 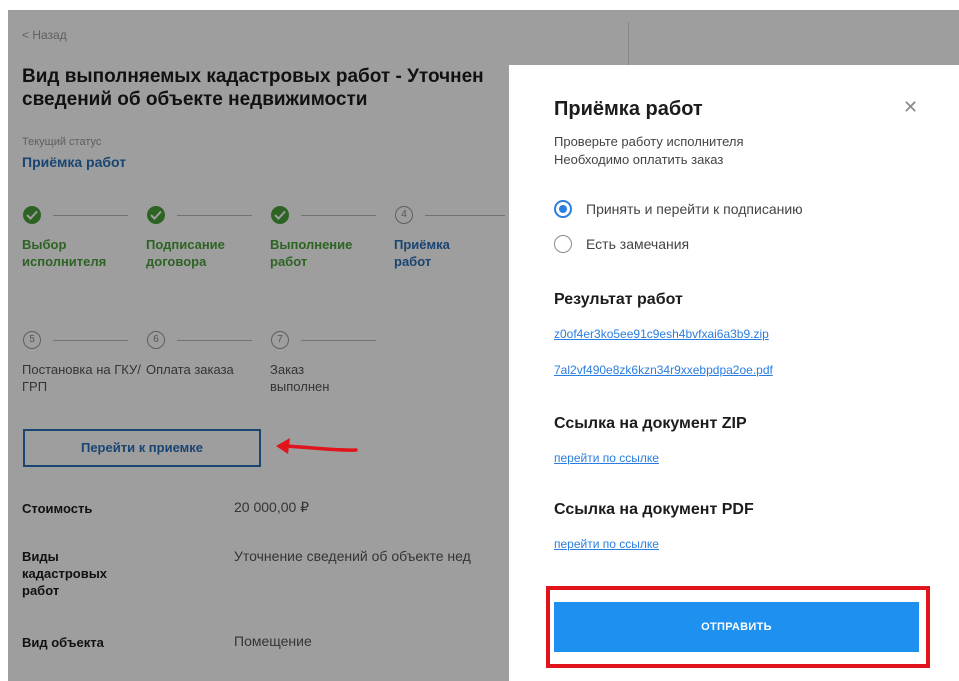 I want to click on pdf-heading: Ссылка на документ PDF, so click(x=654, y=509).